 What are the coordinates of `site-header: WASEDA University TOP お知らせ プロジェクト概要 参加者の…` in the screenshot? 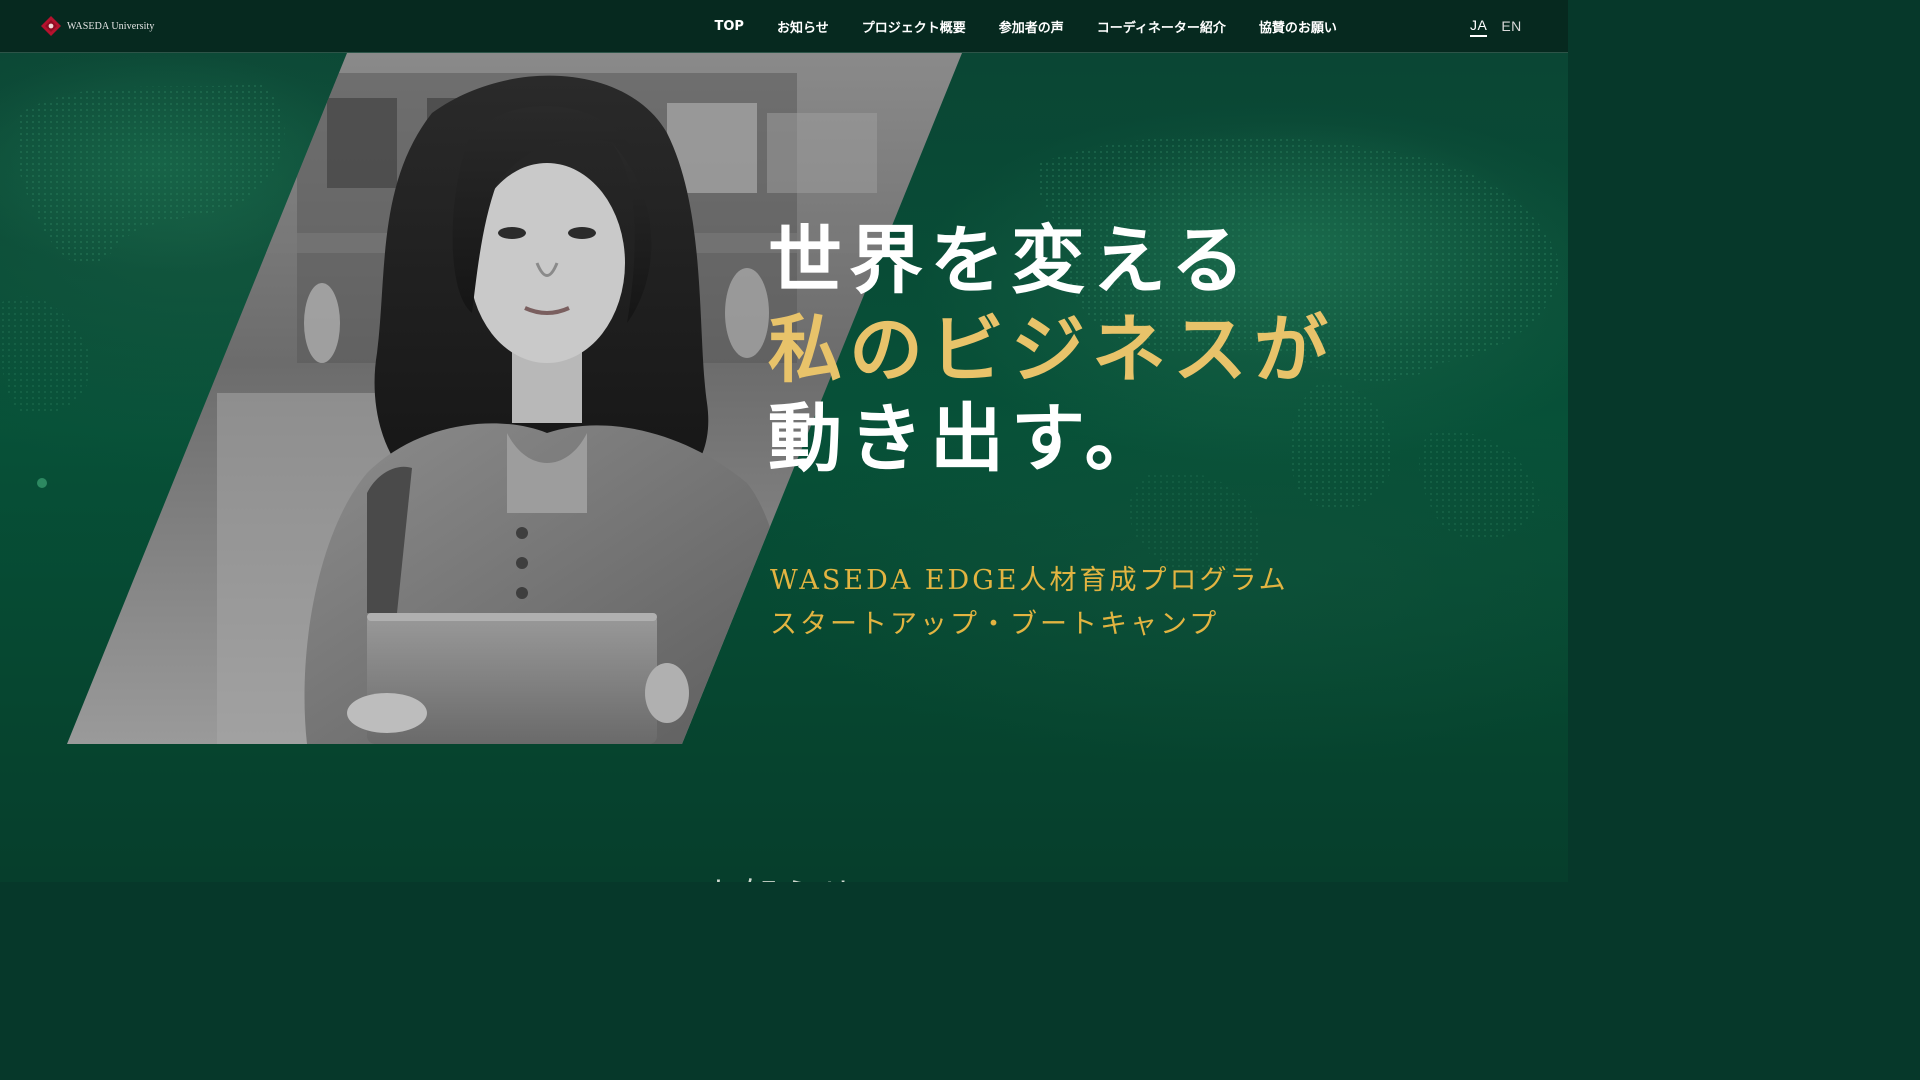 It's located at (784, 26).